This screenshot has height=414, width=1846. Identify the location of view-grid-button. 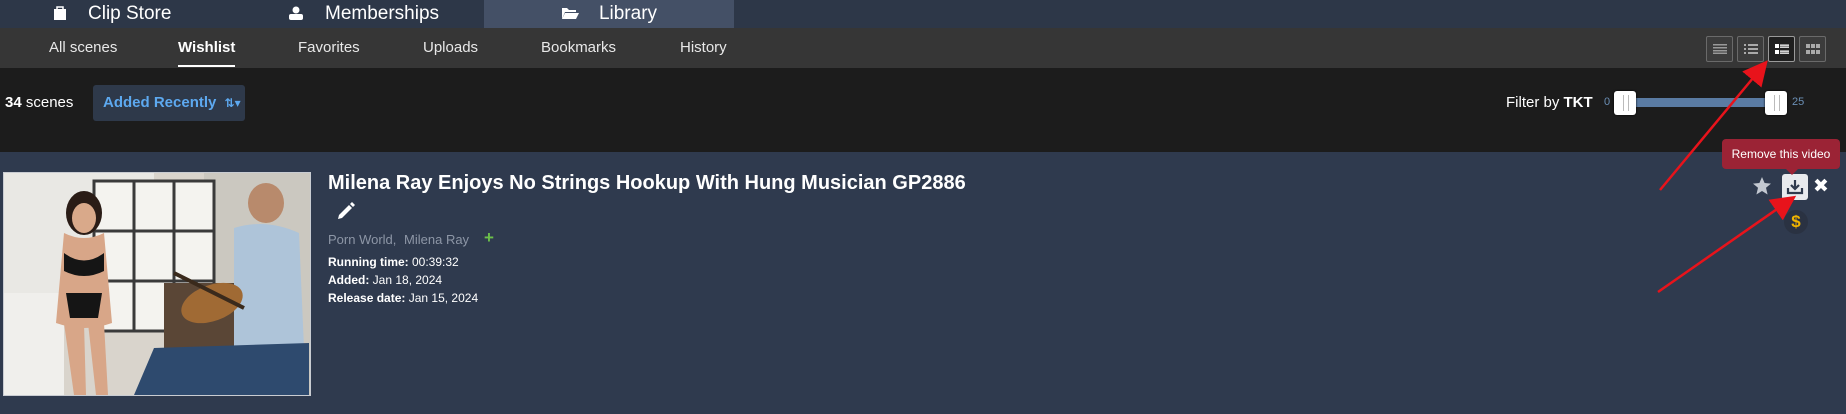
(1812, 49).